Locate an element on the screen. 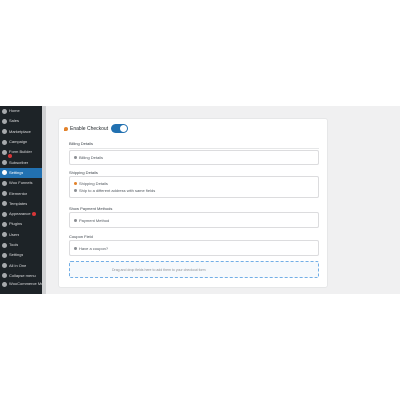  sidebar-item-label: Templates is located at coordinates (18, 203).